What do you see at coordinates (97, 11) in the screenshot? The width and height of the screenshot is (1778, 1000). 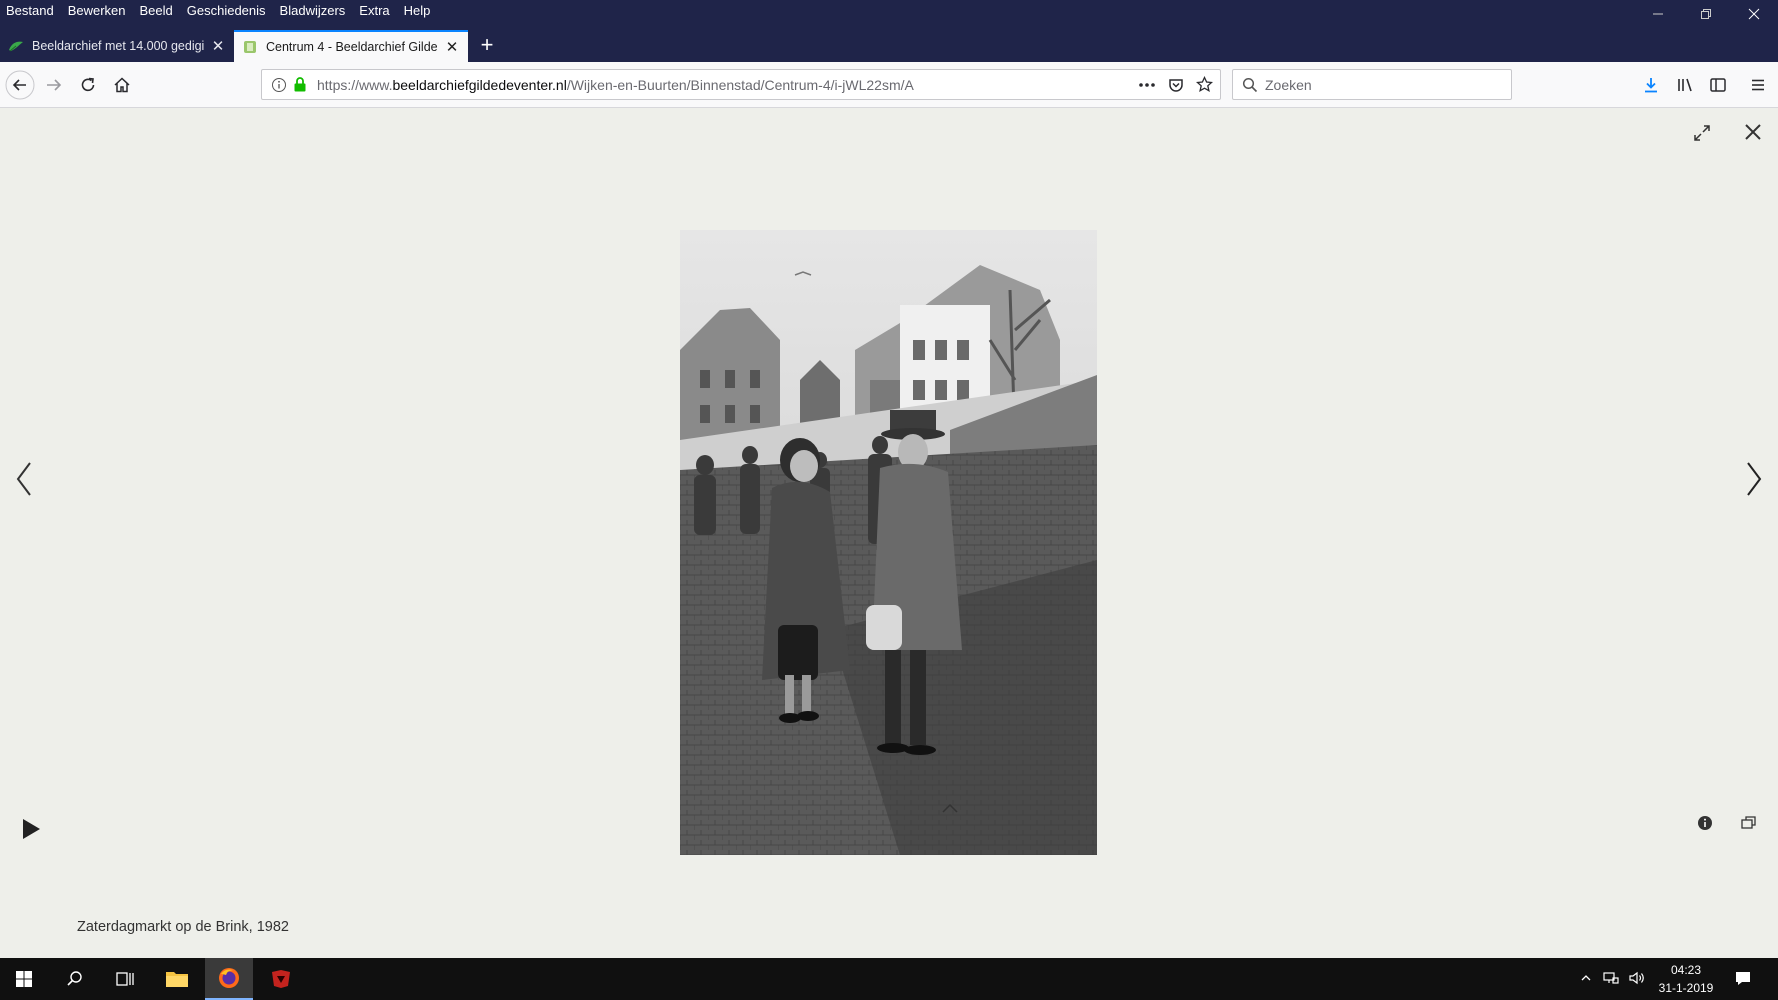 I see `menu-bewerken: Bewerken` at bounding box center [97, 11].